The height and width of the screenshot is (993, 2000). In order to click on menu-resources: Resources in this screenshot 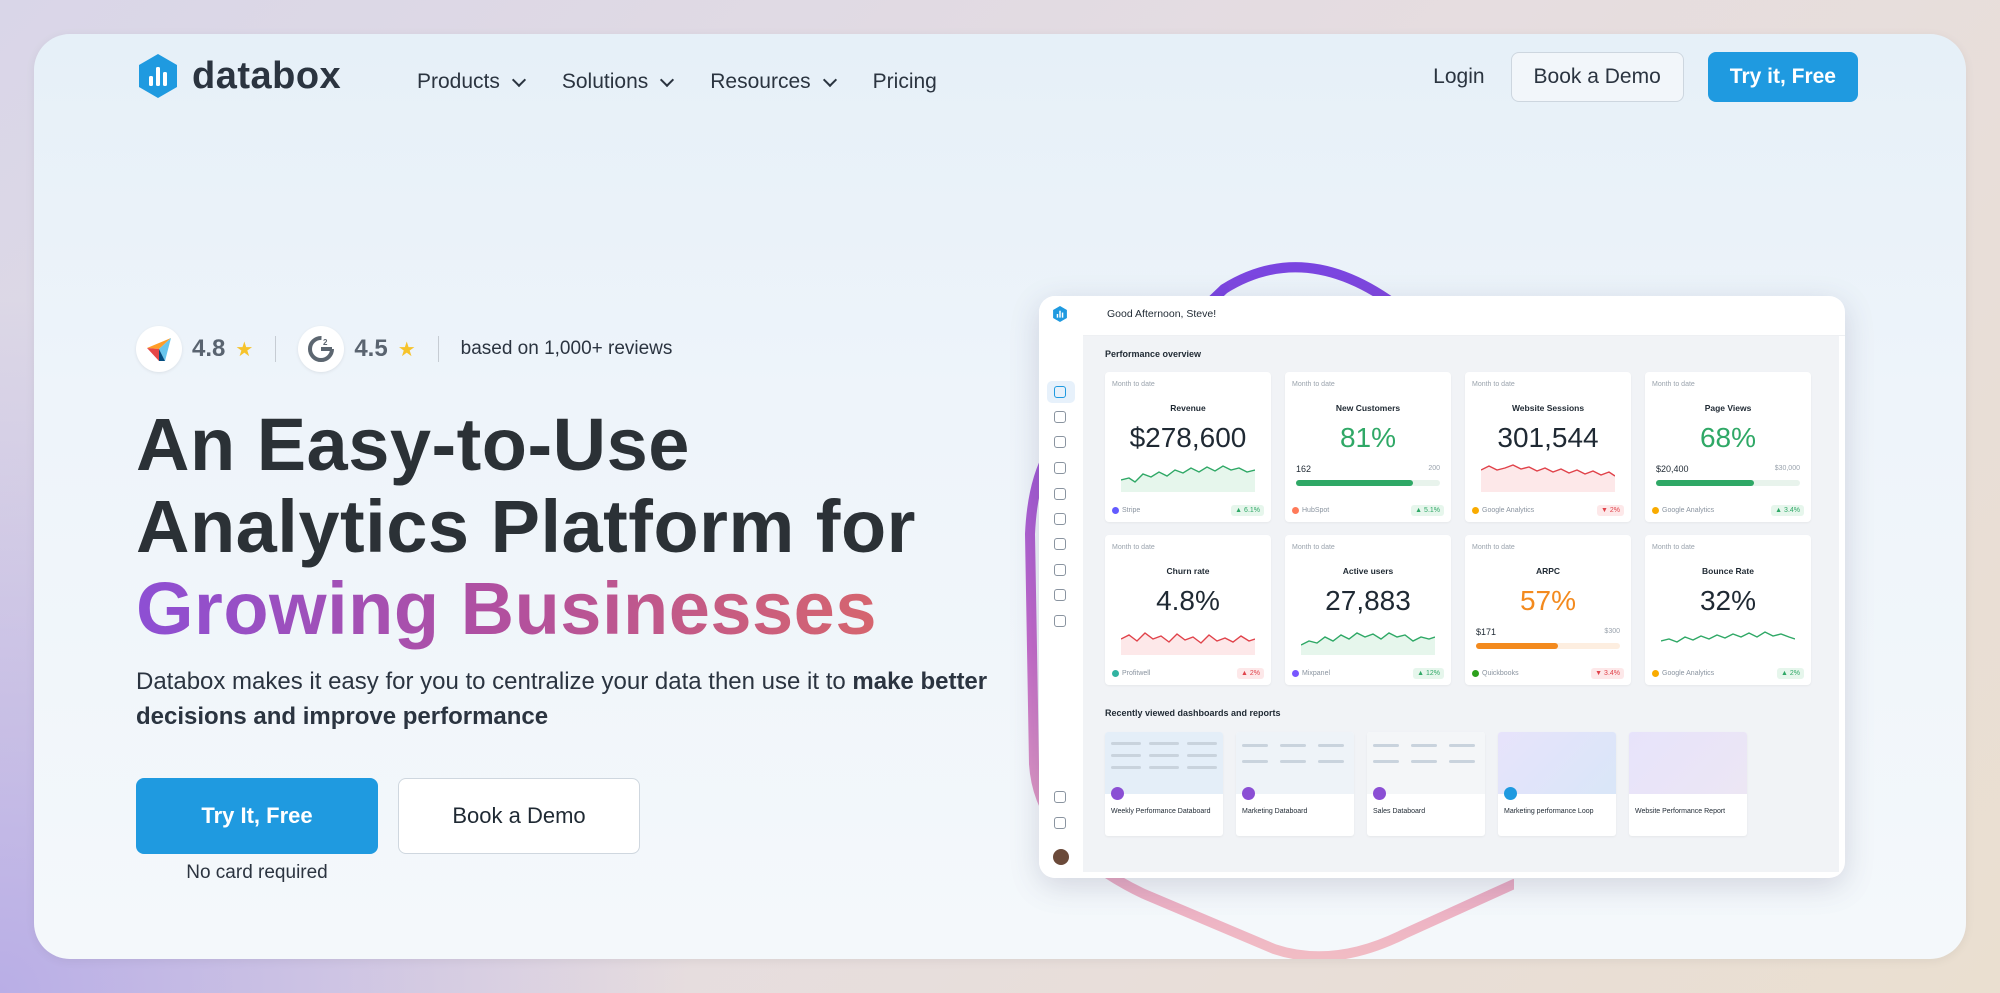, I will do `click(773, 82)`.